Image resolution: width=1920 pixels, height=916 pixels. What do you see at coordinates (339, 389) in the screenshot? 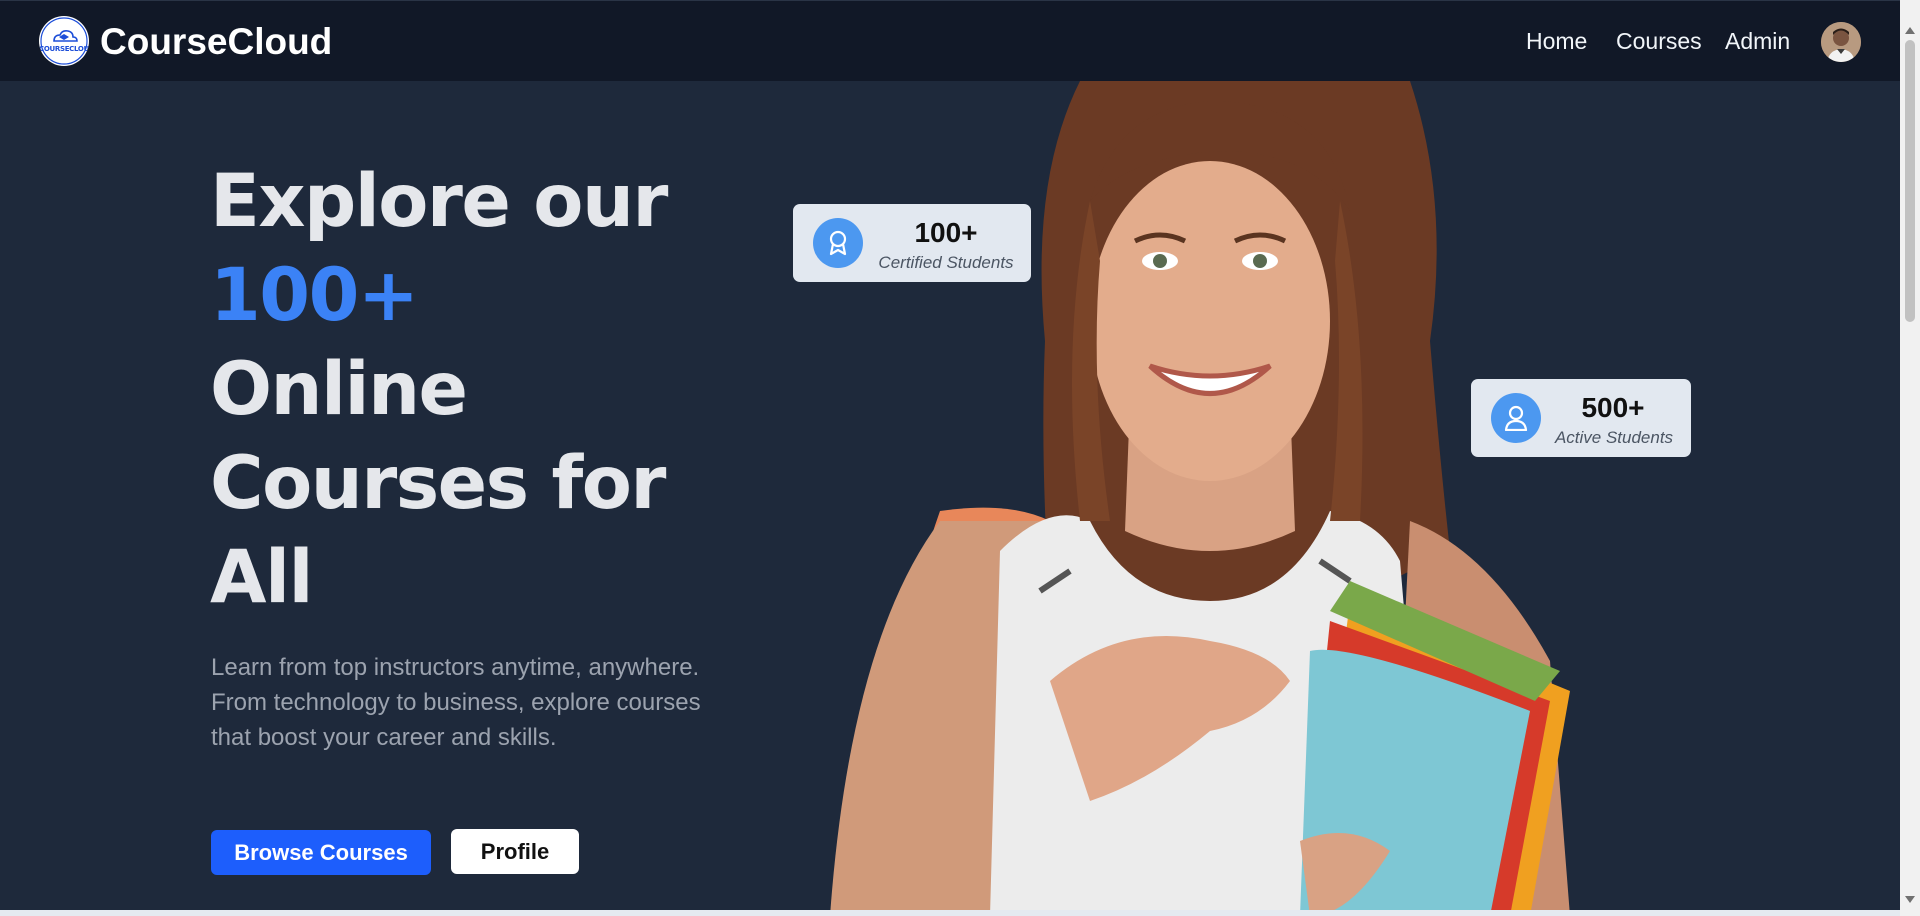
I see `hero-title-line: Online` at bounding box center [339, 389].